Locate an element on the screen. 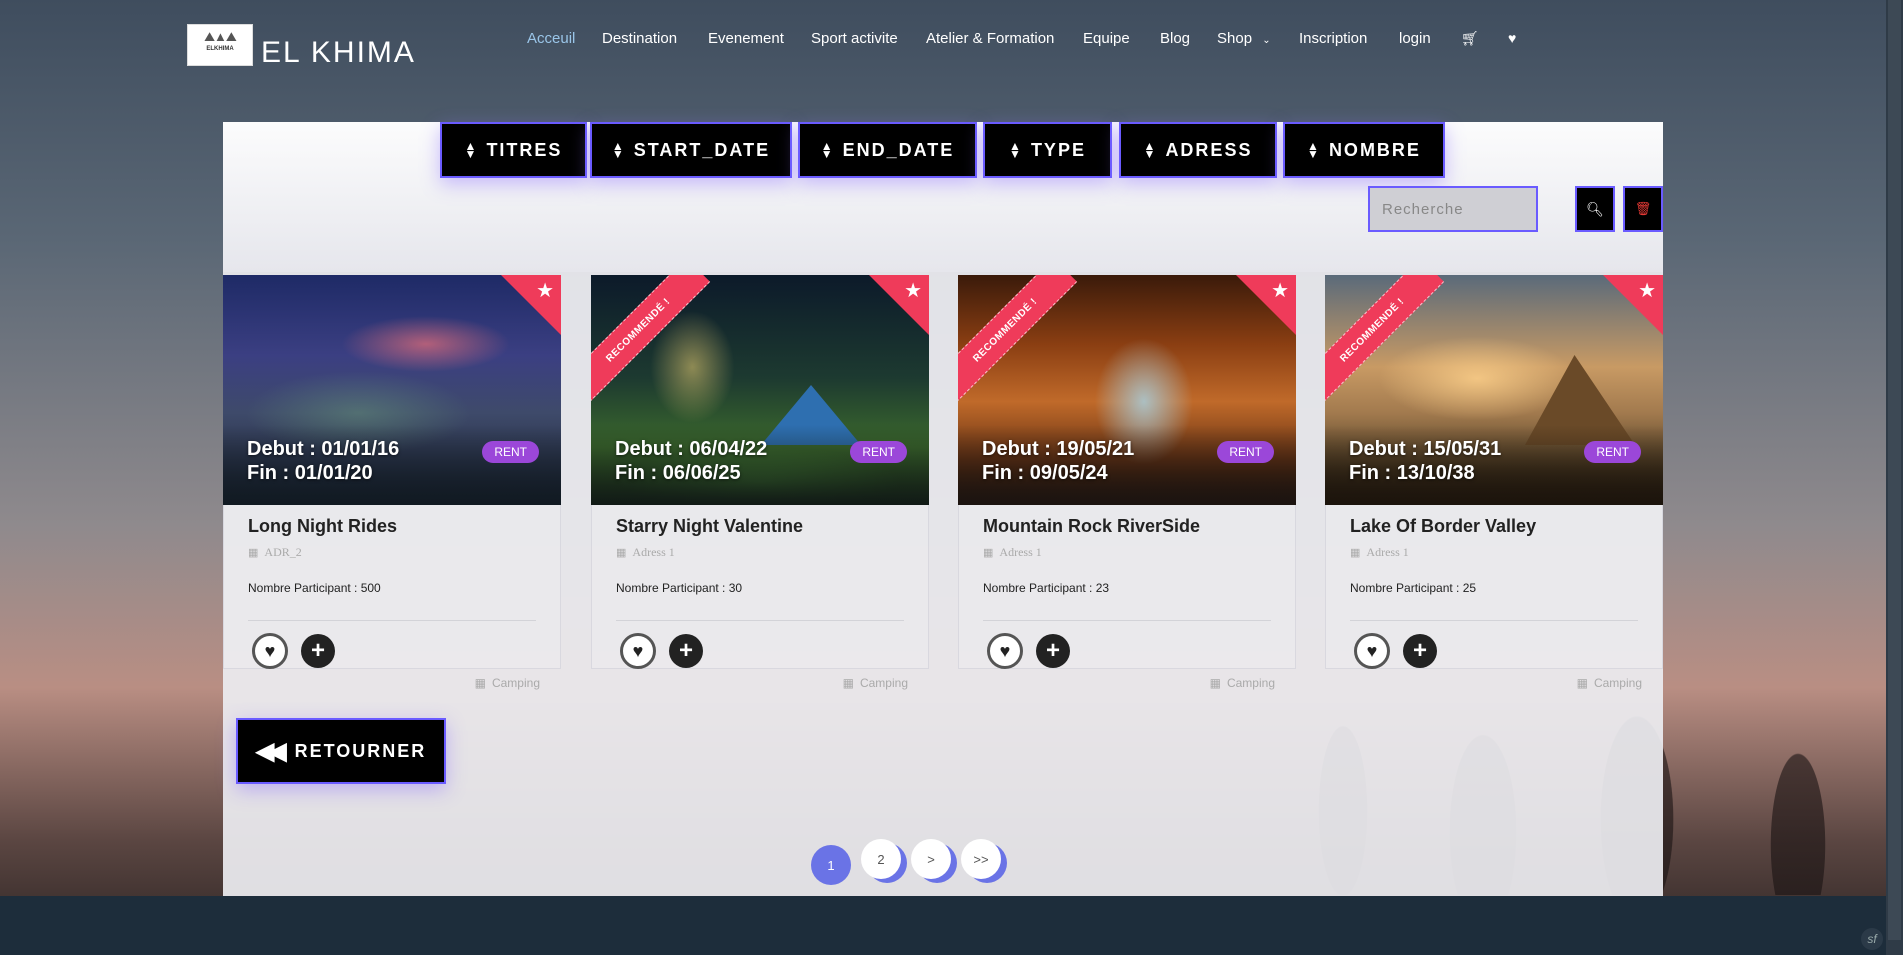  page-2-button: 2 is located at coordinates (881, 859).